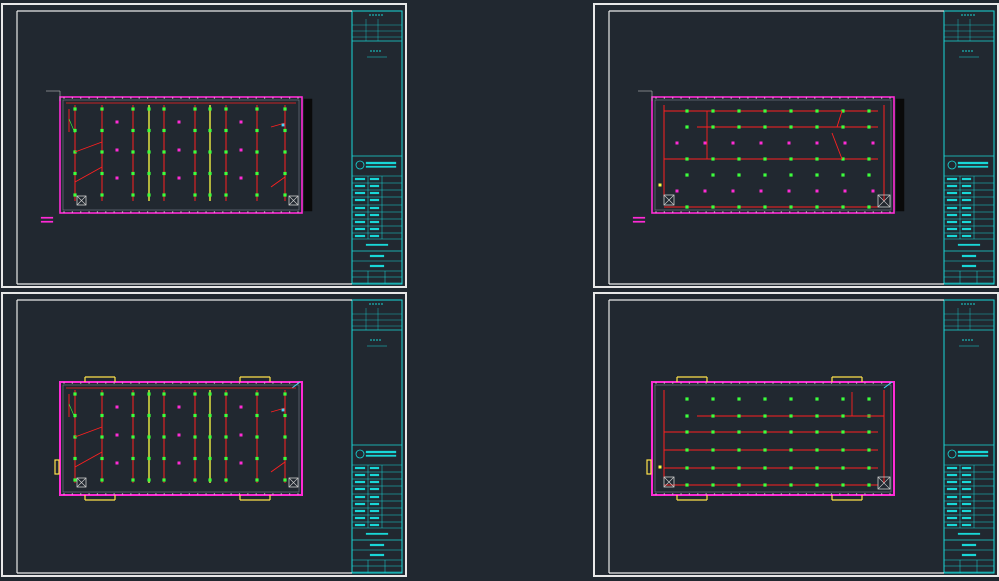 The width and height of the screenshot is (999, 581). What do you see at coordinates (72, 126) in the screenshot?
I see `fixture-leader` at bounding box center [72, 126].